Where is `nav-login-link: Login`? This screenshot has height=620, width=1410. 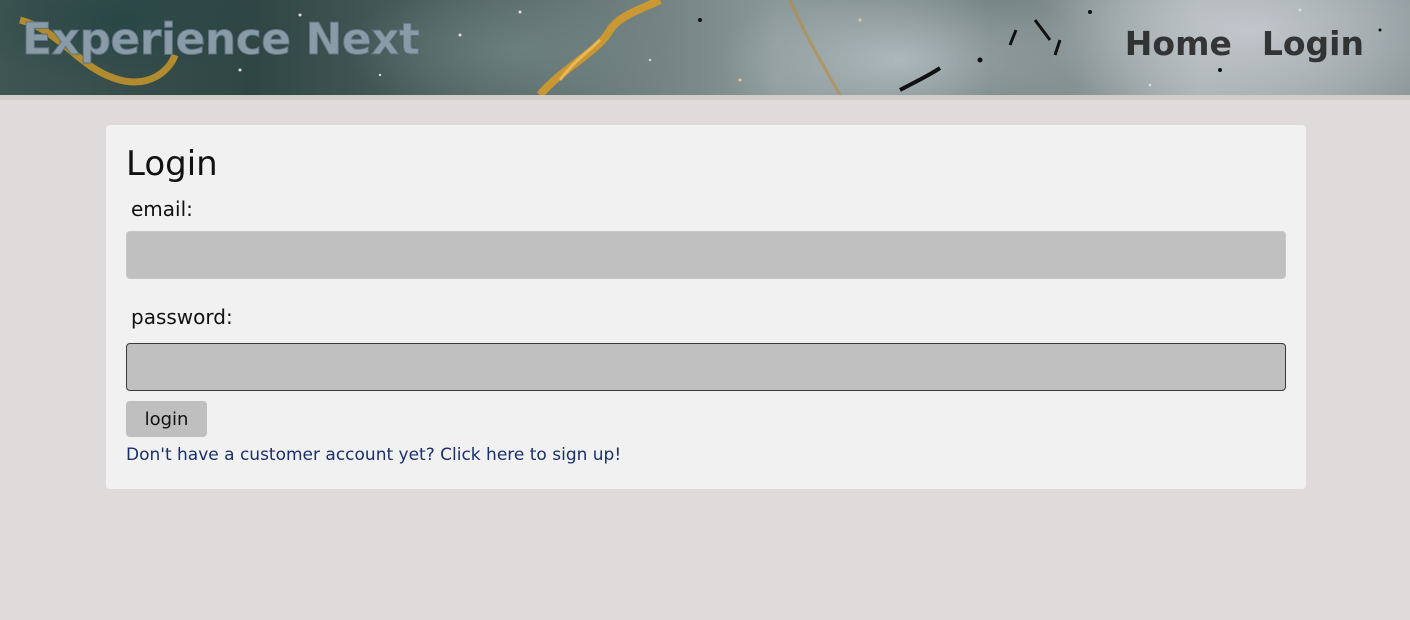
nav-login-link: Login is located at coordinates (1313, 43).